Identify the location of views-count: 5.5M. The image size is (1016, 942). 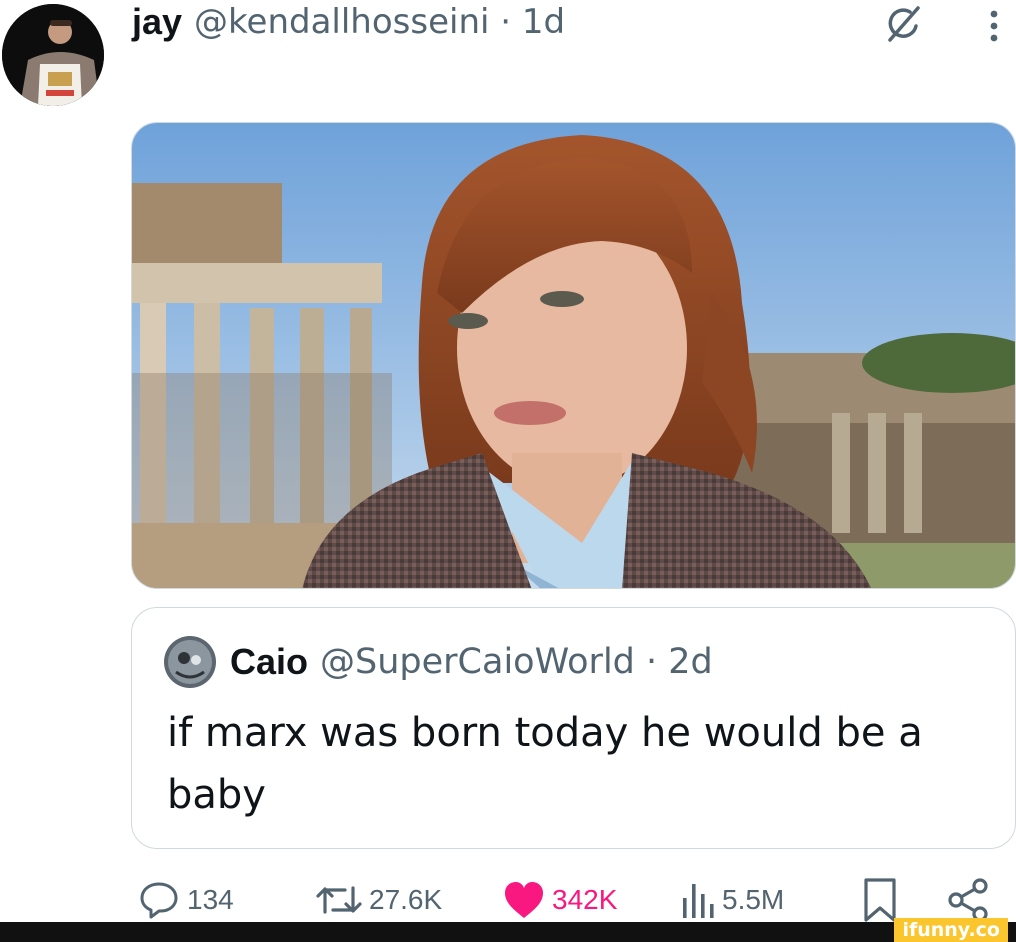
(753, 899).